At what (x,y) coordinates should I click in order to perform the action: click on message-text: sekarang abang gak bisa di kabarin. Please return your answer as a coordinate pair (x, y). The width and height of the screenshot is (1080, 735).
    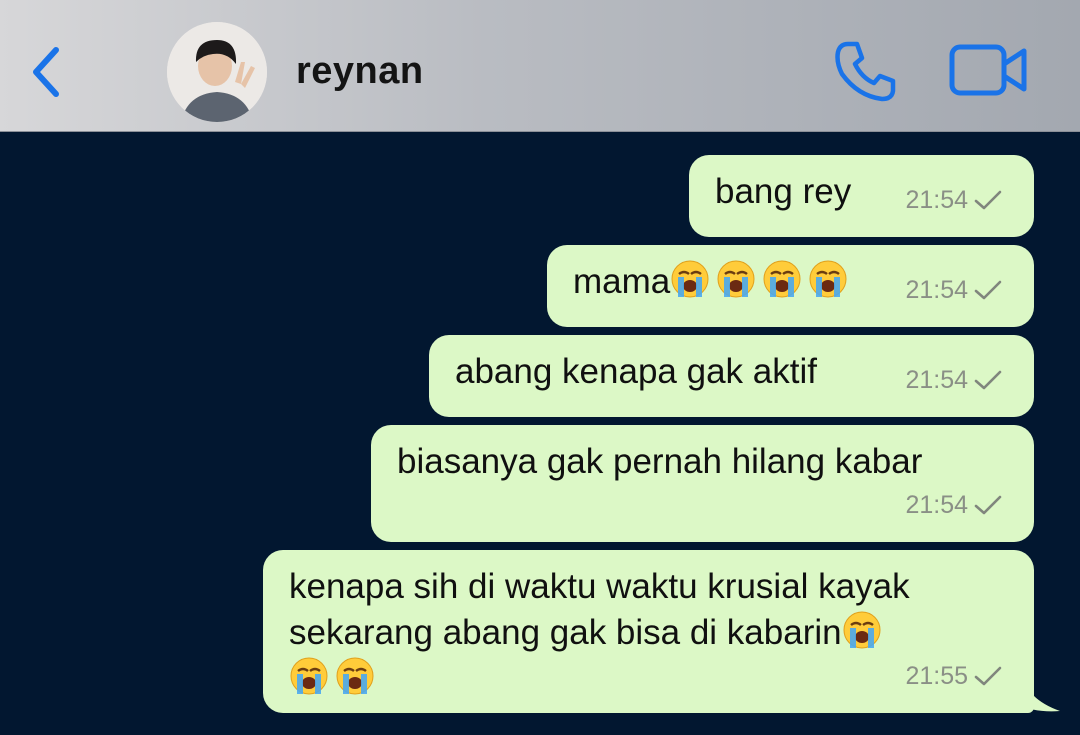
    Looking at the image, I should click on (565, 632).